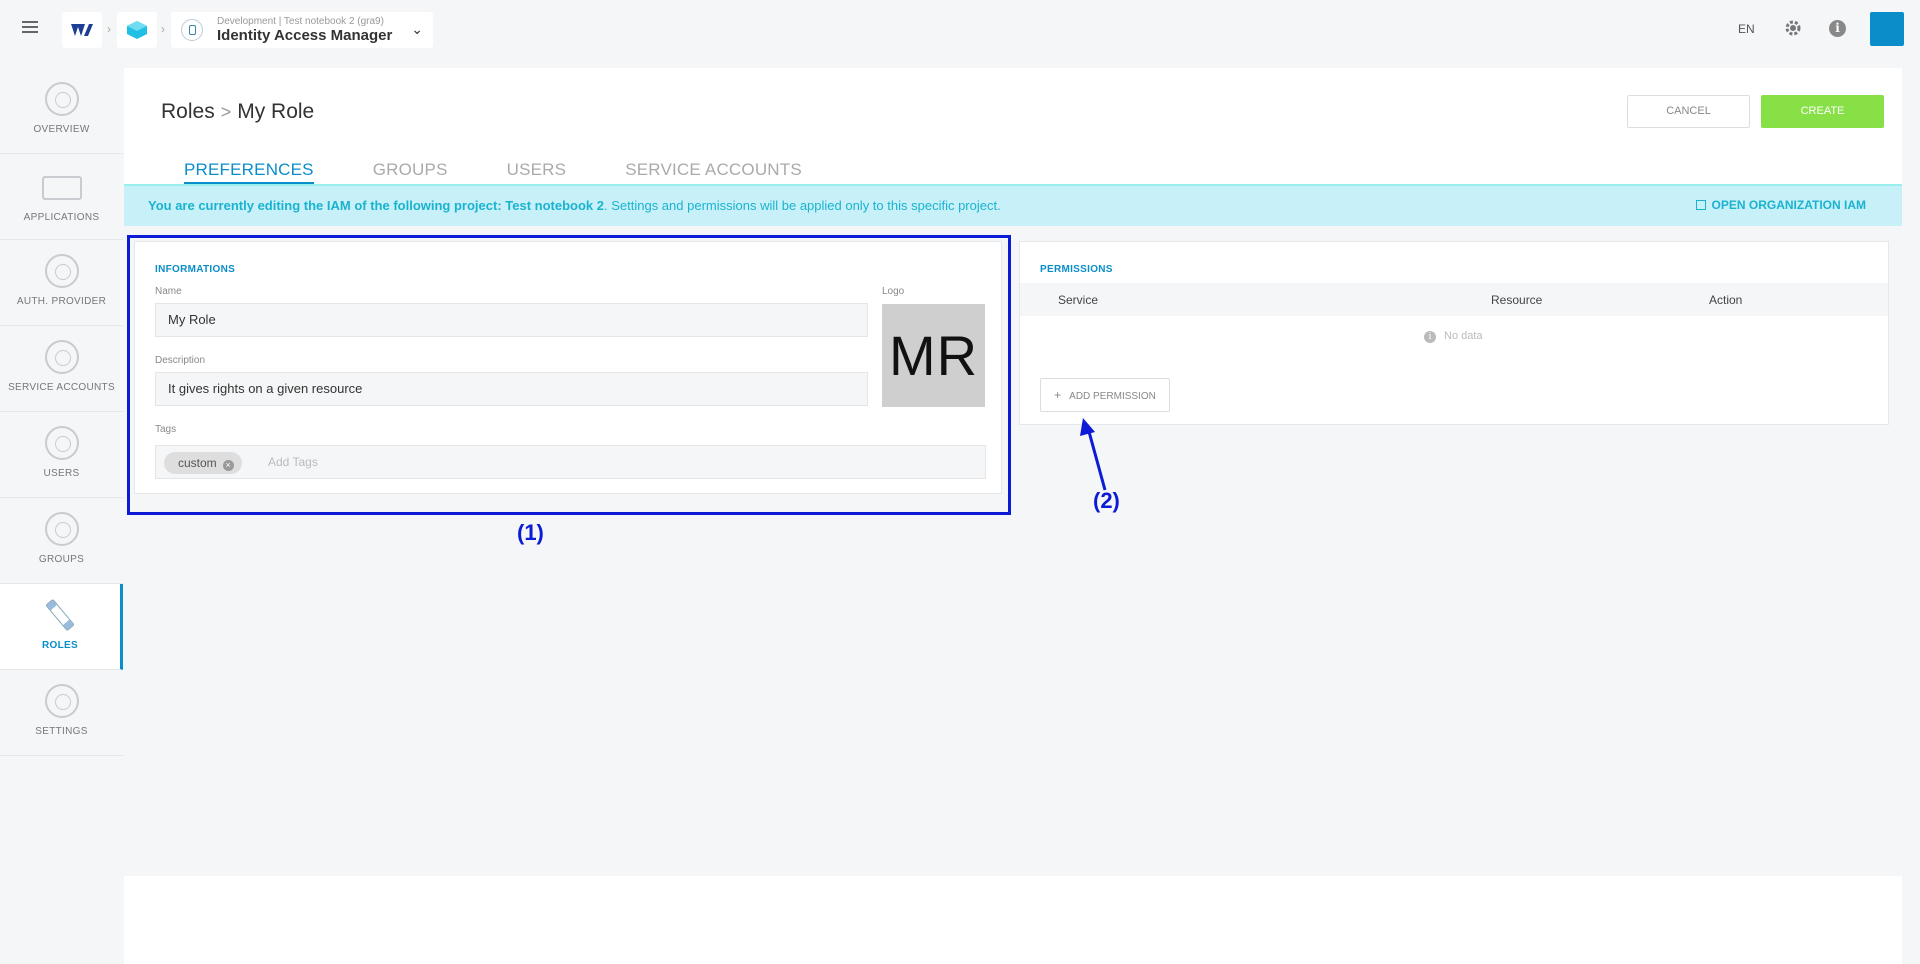 The image size is (1920, 964). Describe the element at coordinates (61, 357) in the screenshot. I see `service-accounts-icon` at that location.